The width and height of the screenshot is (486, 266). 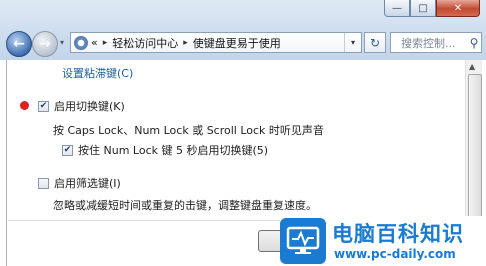 I want to click on num-lock-shortcut-option: ✔ 按住 Num Lock 键 5 秒启用切换键(5), so click(x=165, y=150).